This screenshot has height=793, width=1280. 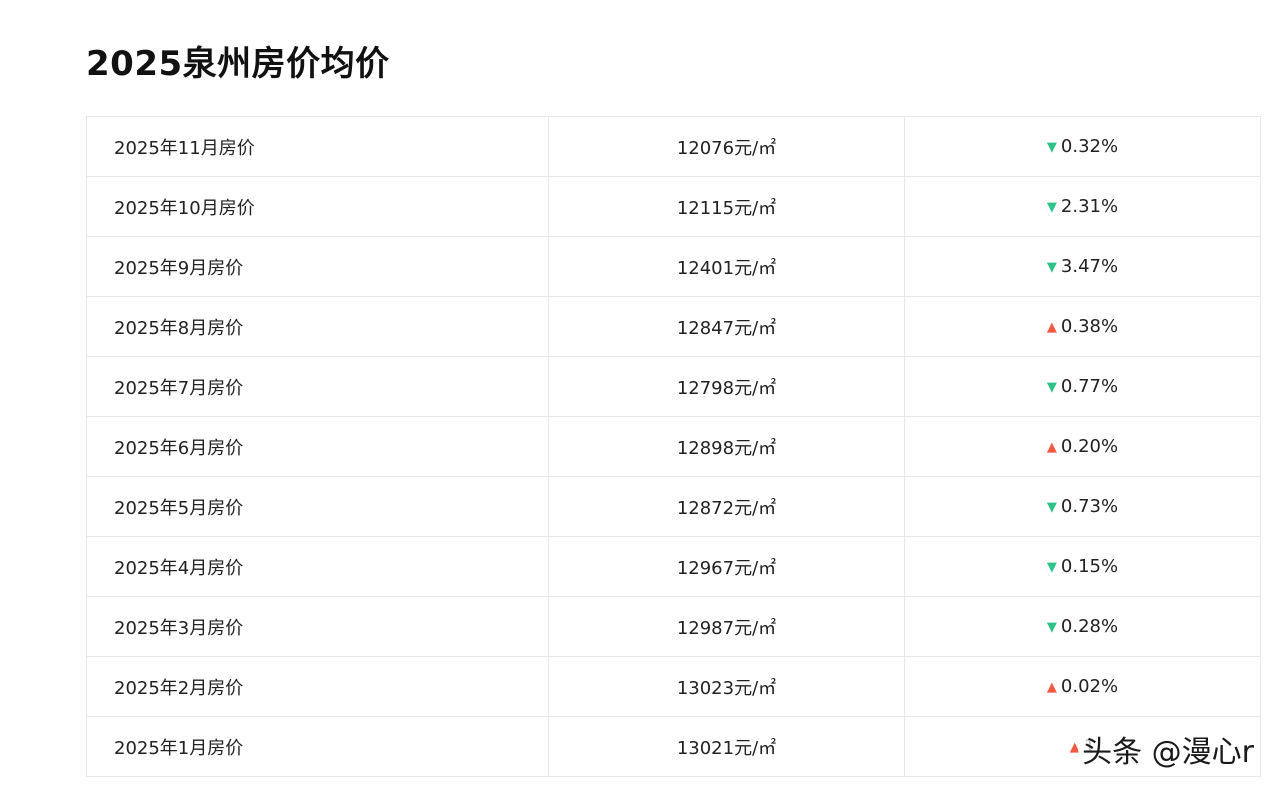 What do you see at coordinates (1089, 446) in the screenshot?
I see `change-percent: 0.20%` at bounding box center [1089, 446].